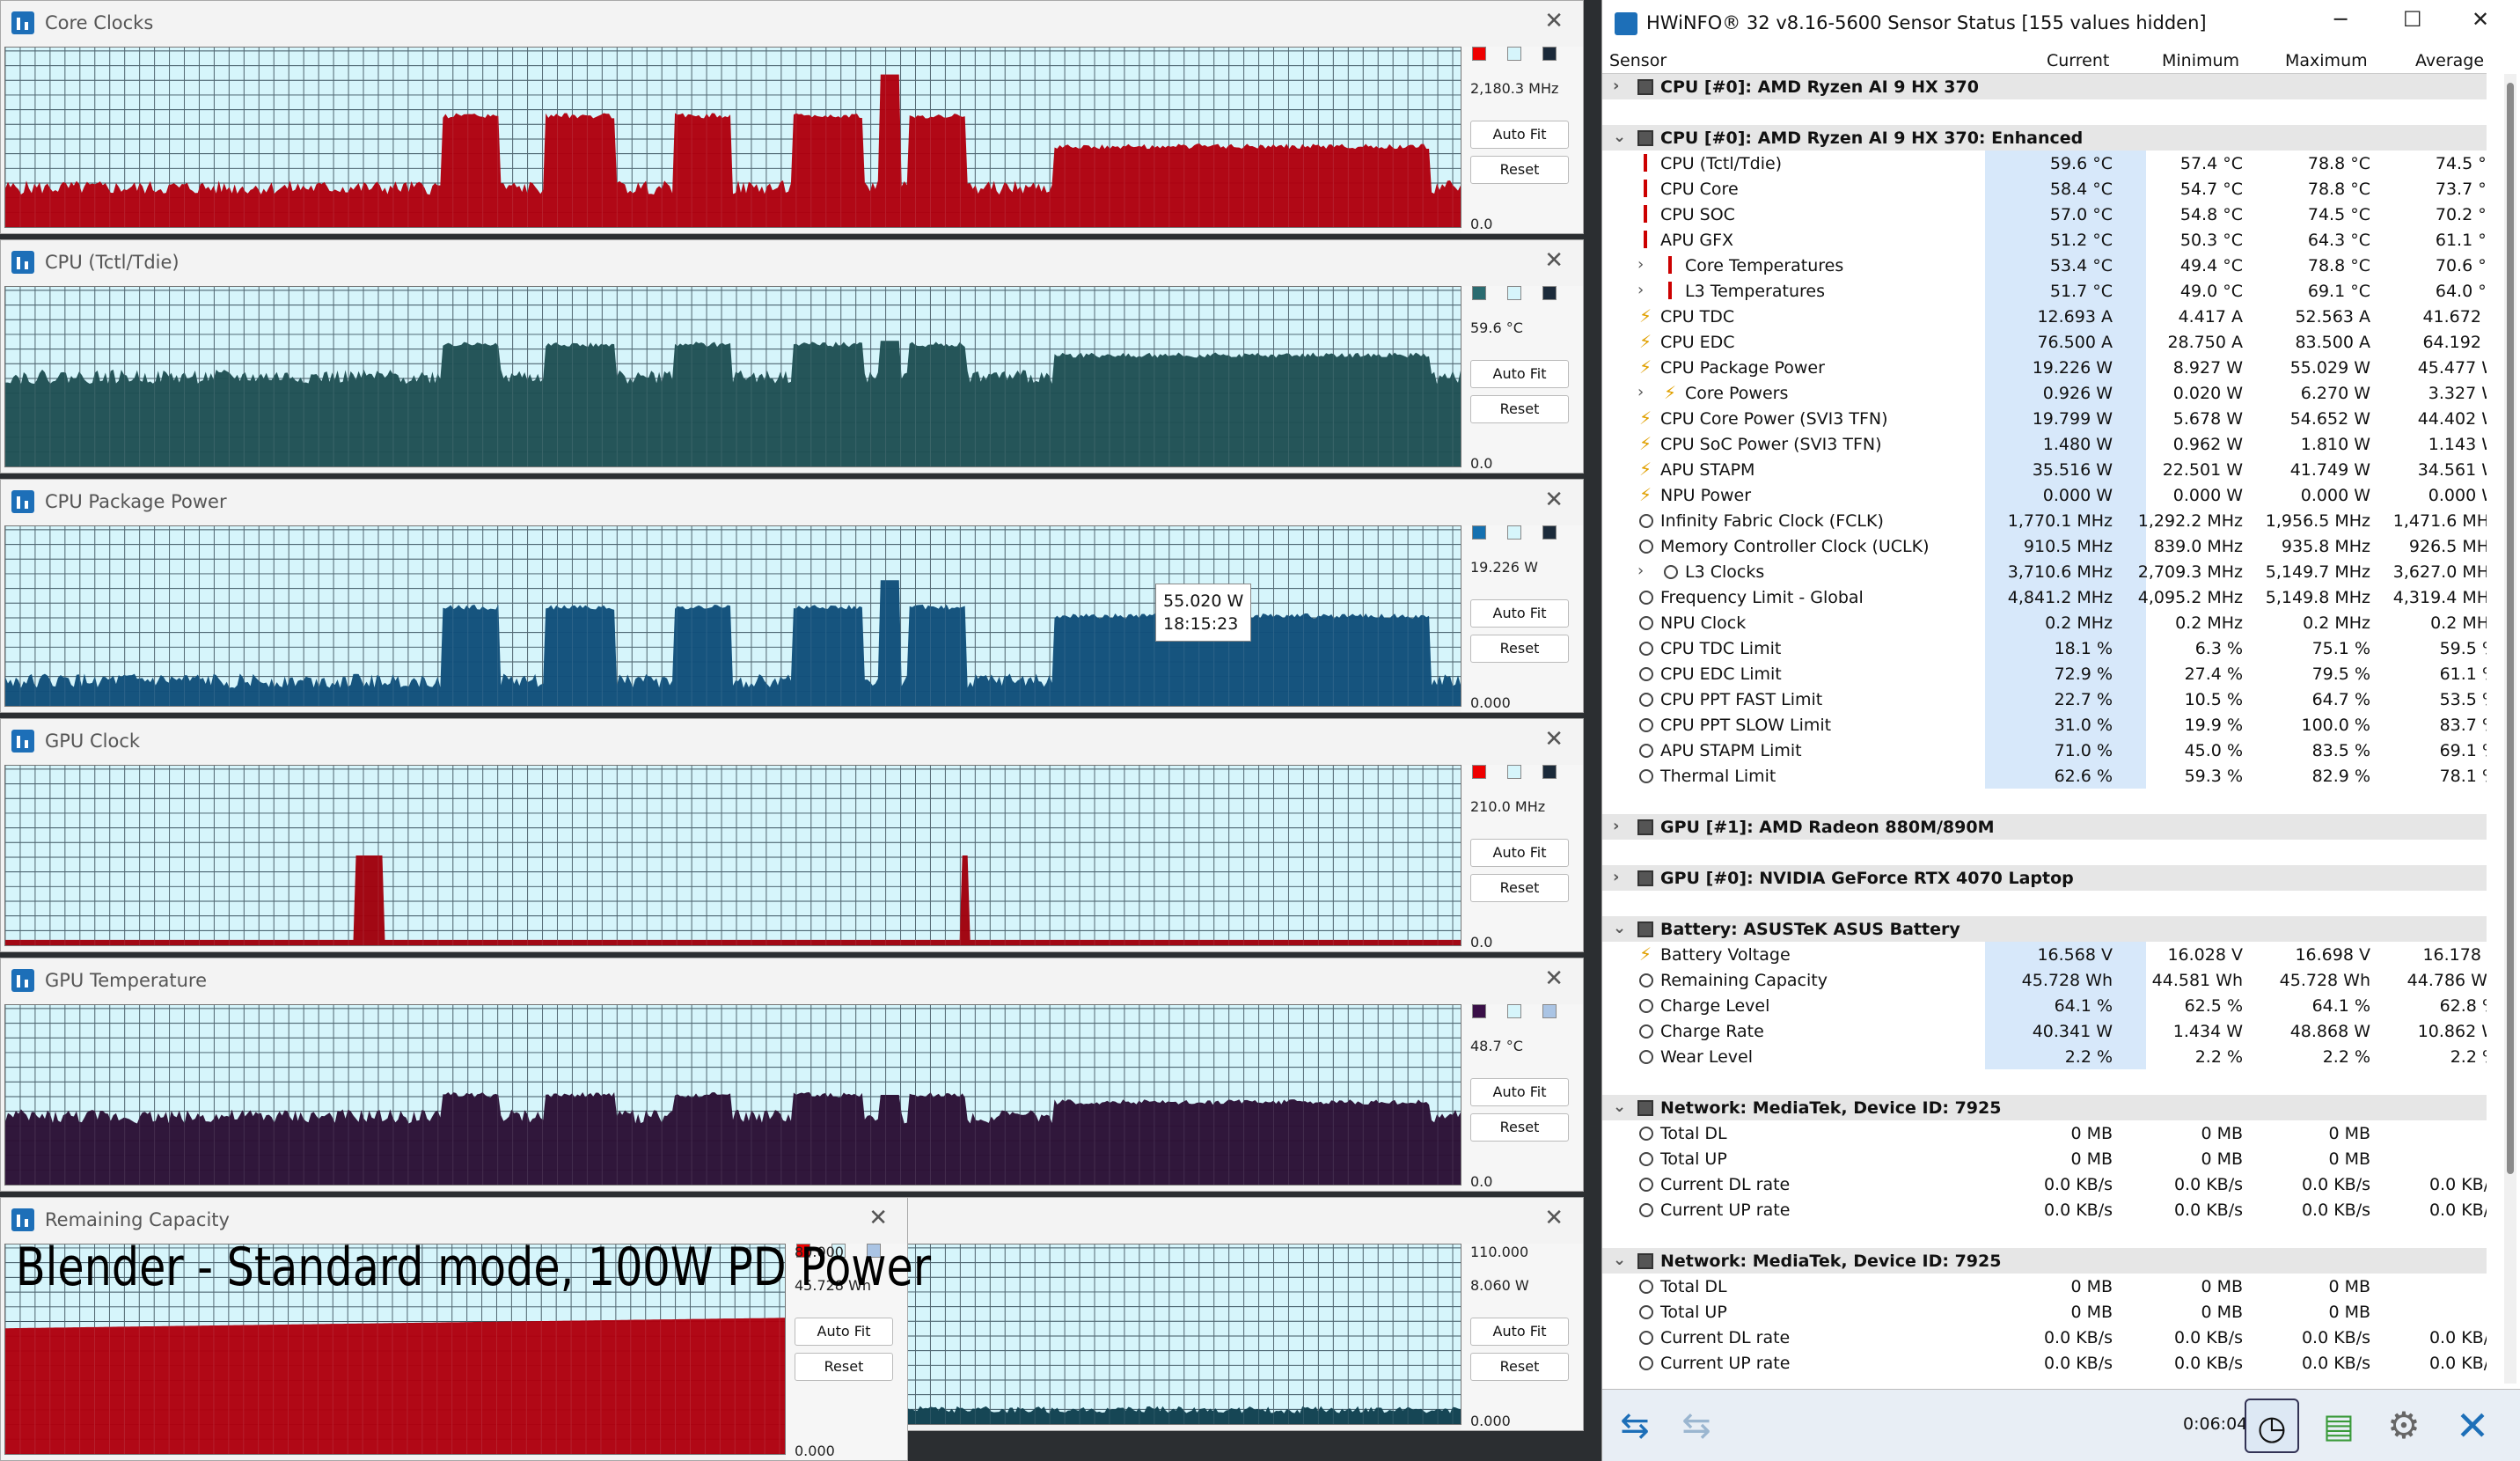  Describe the element at coordinates (2045, 495) in the screenshot. I see `sensor-row: ⚡ NPU Power 0.000 W 0.000 W 0.000 W 0.000 W` at that location.